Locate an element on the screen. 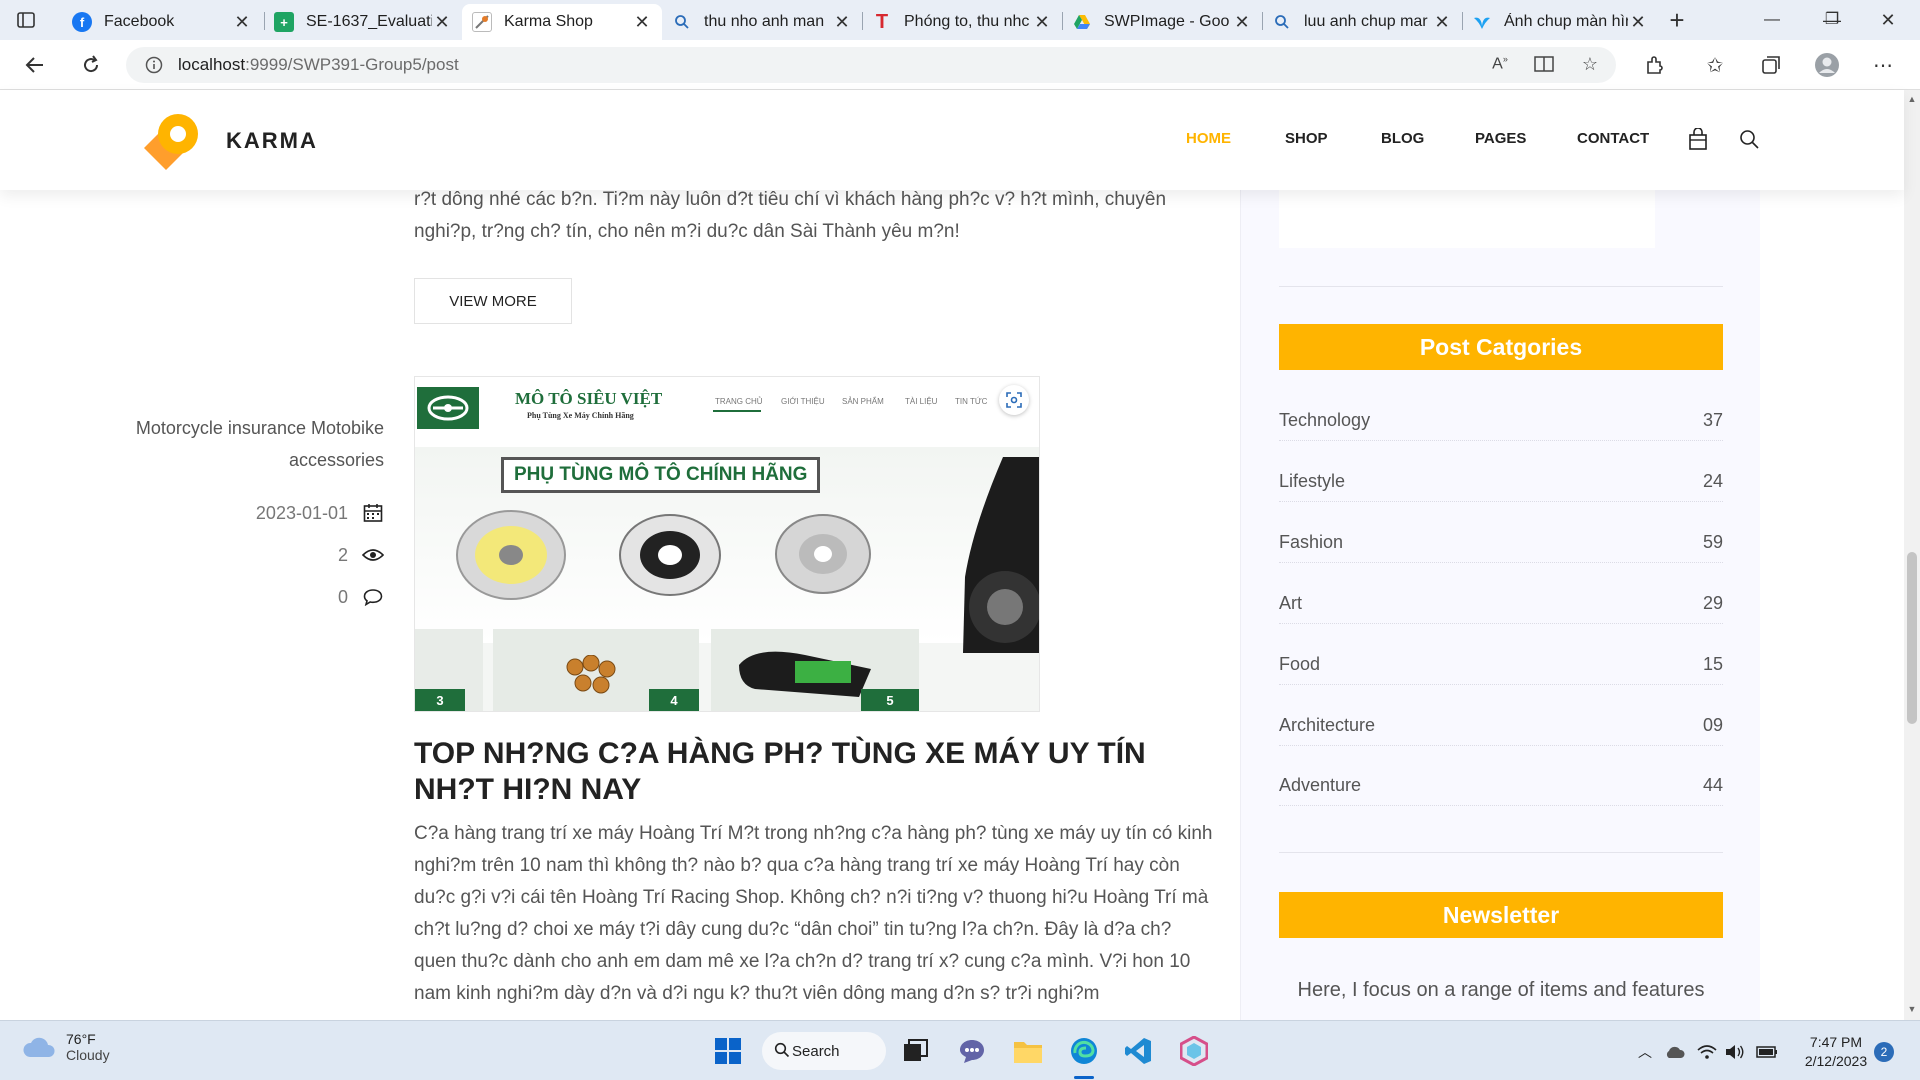 This screenshot has width=1920, height=1080. wifi-icon is located at coordinates (1707, 1052).